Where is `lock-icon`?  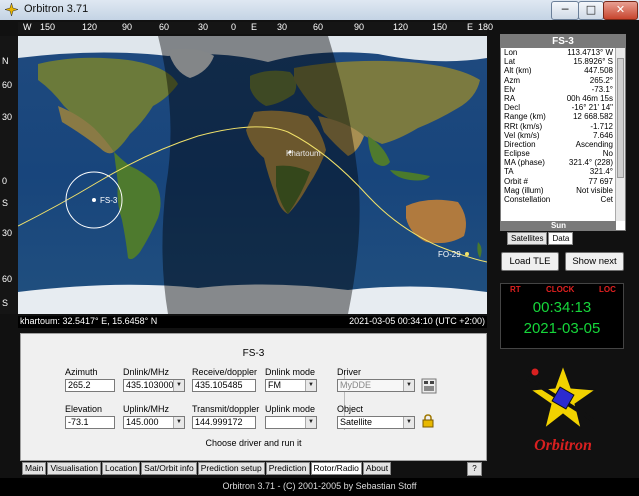 lock-icon is located at coordinates (428, 421).